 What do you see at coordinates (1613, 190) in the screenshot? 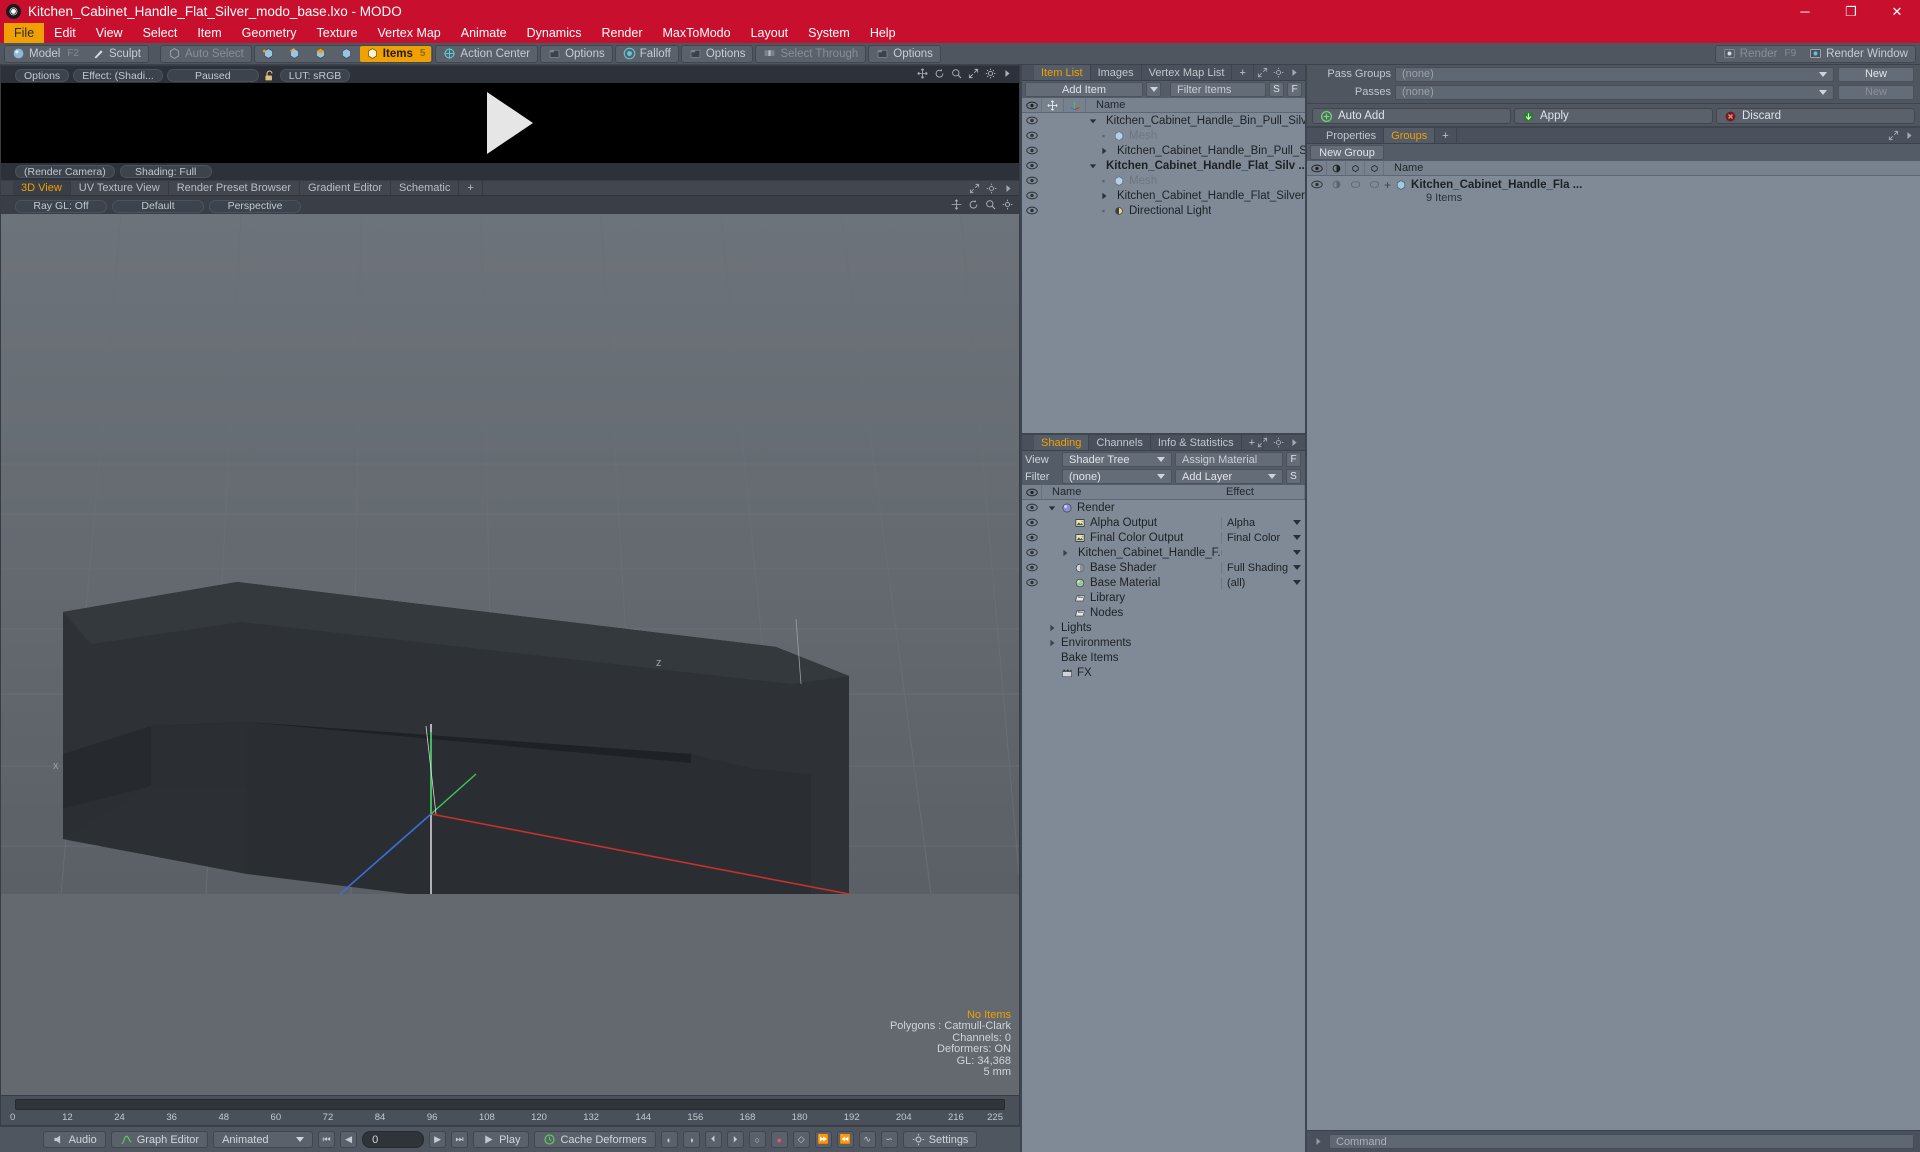
I see `group-row: + Kitchen_Cabinet_Handle_Fla ... 9 Items` at bounding box center [1613, 190].